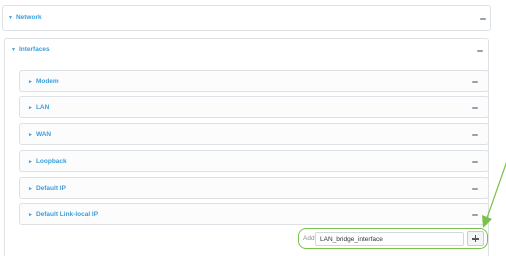  What do you see at coordinates (483, 19) in the screenshot?
I see `network-collapse-icon` at bounding box center [483, 19].